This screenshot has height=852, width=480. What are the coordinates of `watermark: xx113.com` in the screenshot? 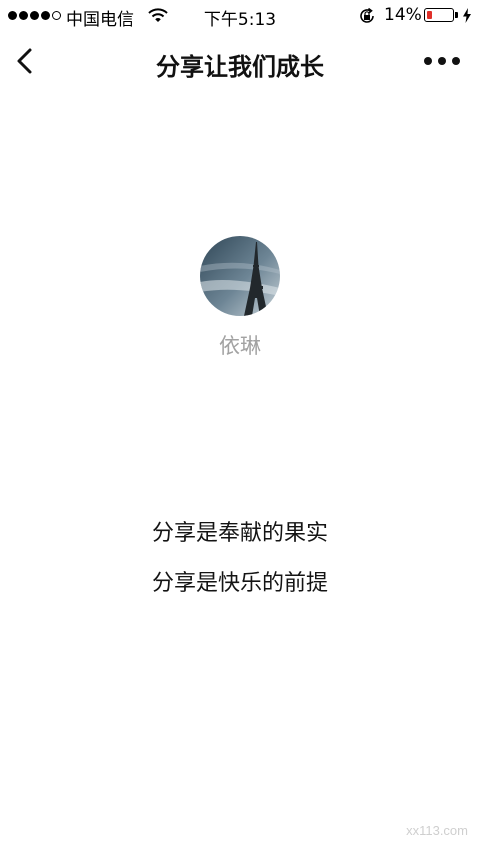 It's located at (437, 830).